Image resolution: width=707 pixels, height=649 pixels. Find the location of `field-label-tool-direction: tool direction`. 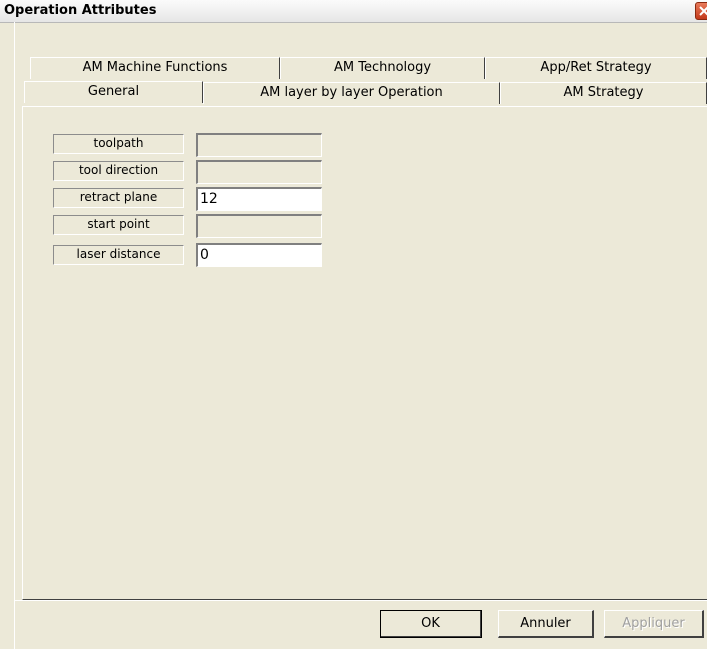

field-label-tool-direction: tool direction is located at coordinates (118, 171).